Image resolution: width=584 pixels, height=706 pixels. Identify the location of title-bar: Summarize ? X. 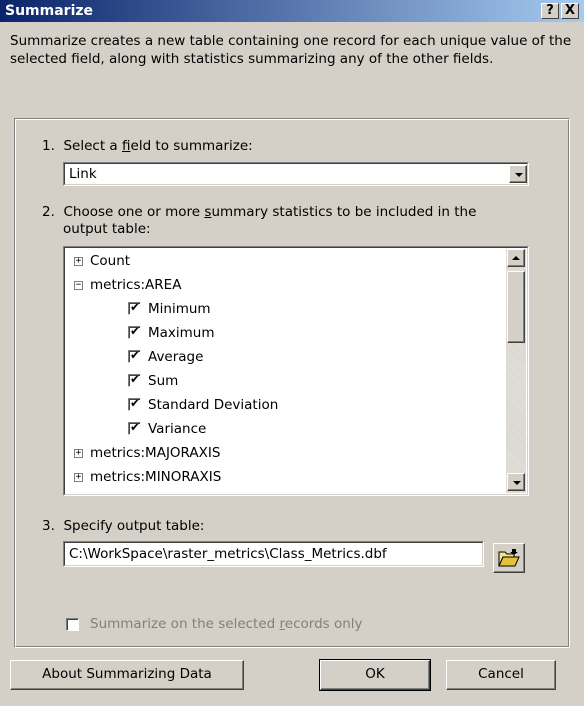
(292, 11).